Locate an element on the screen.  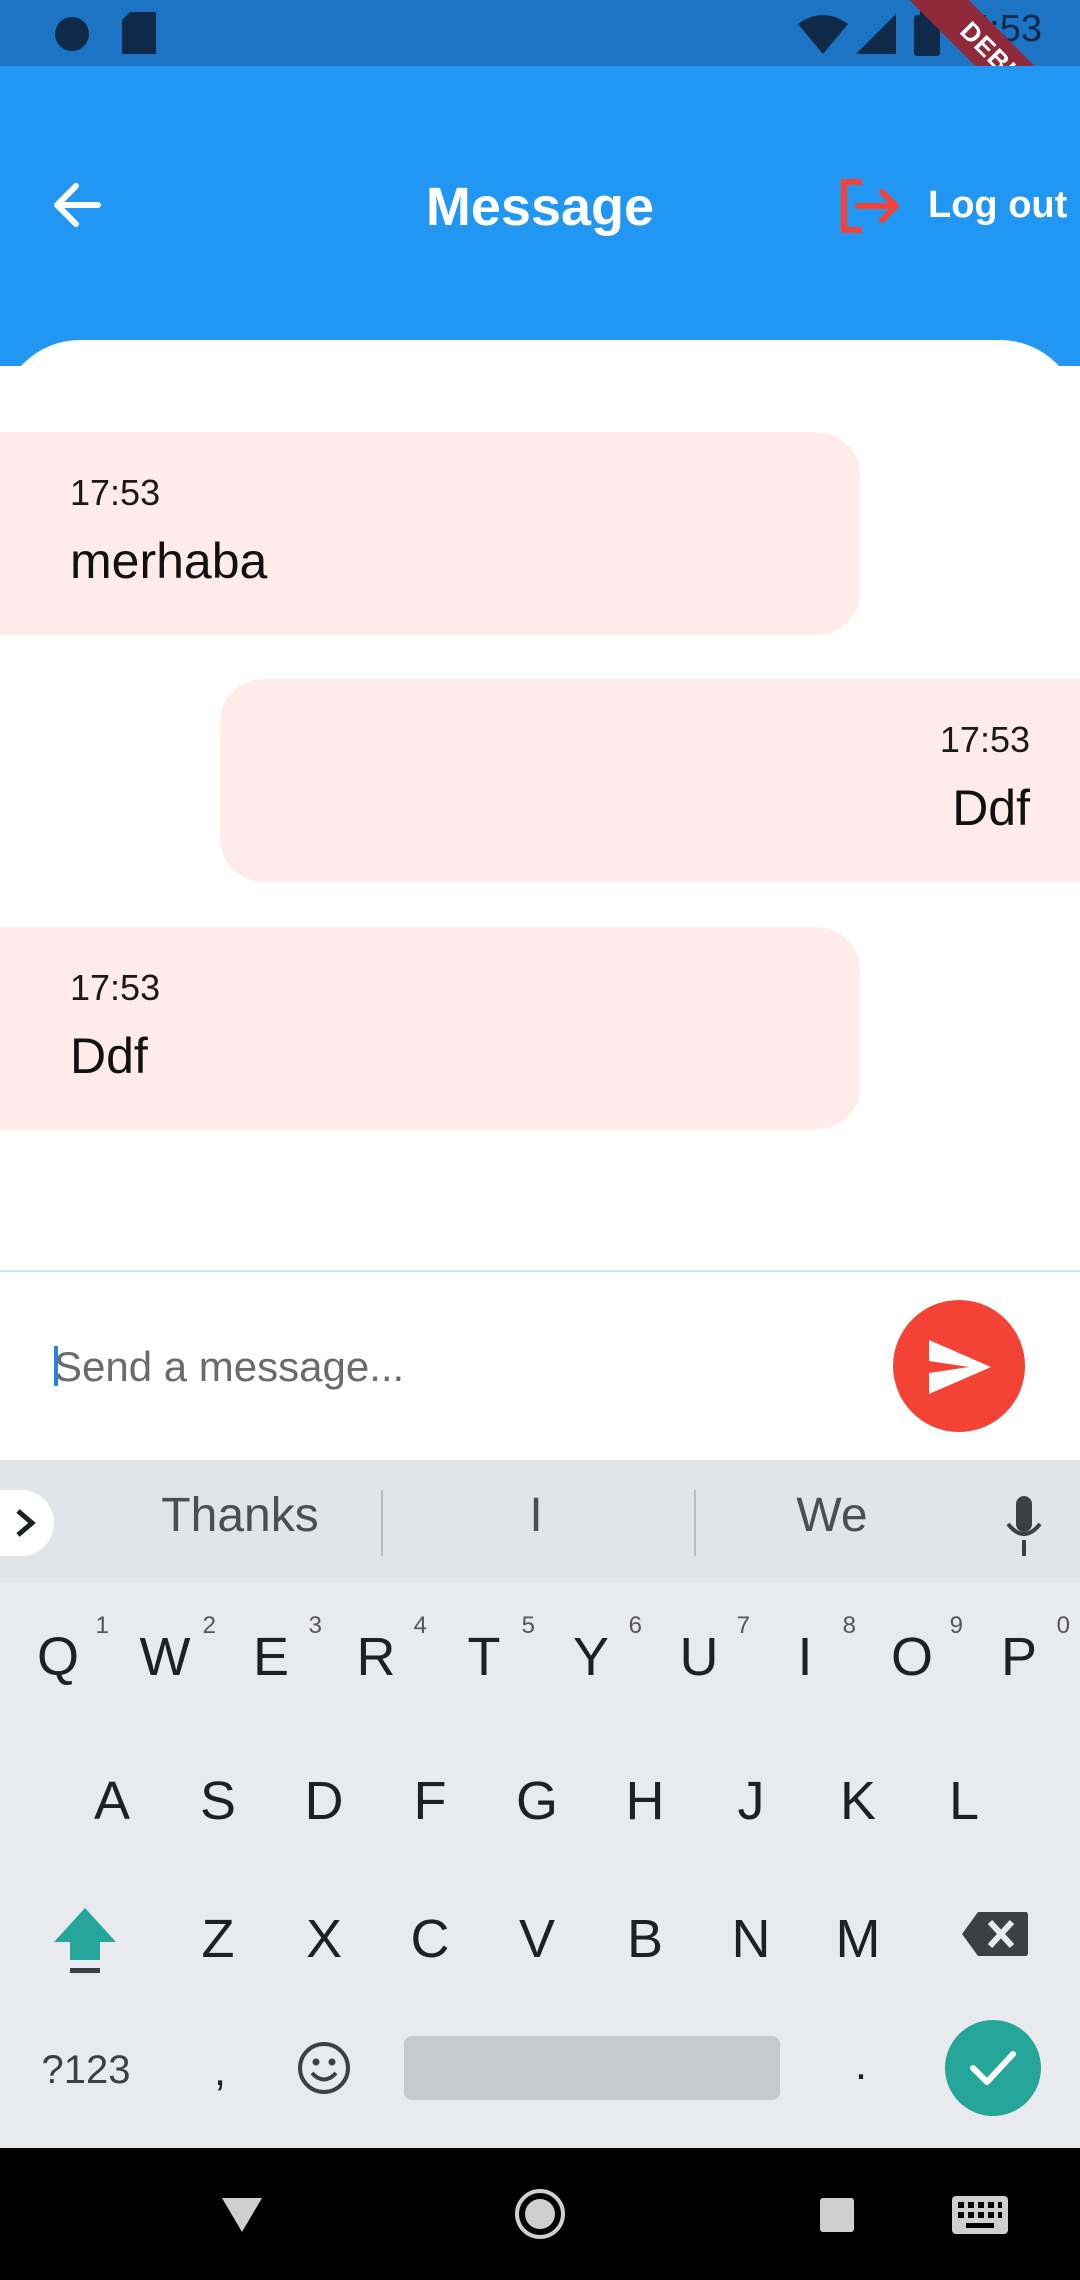
text-caret is located at coordinates (56, 1366).